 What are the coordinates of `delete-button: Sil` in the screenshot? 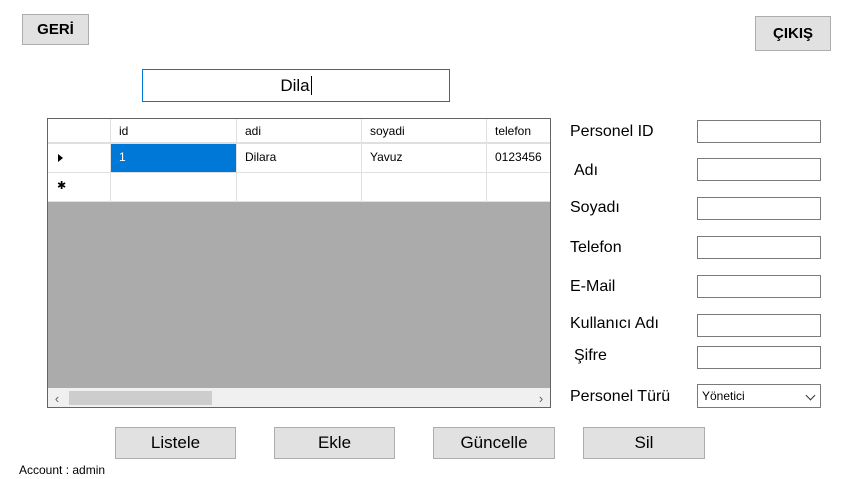 It's located at (644, 443).